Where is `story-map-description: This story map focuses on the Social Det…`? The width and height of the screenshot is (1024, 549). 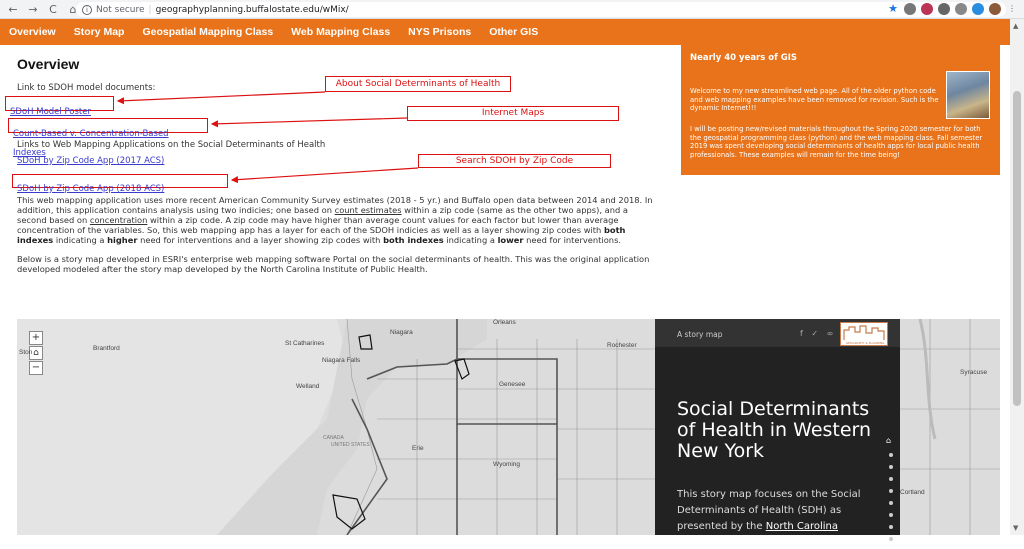 story-map-description: This story map focuses on the Social Det… is located at coordinates (769, 510).